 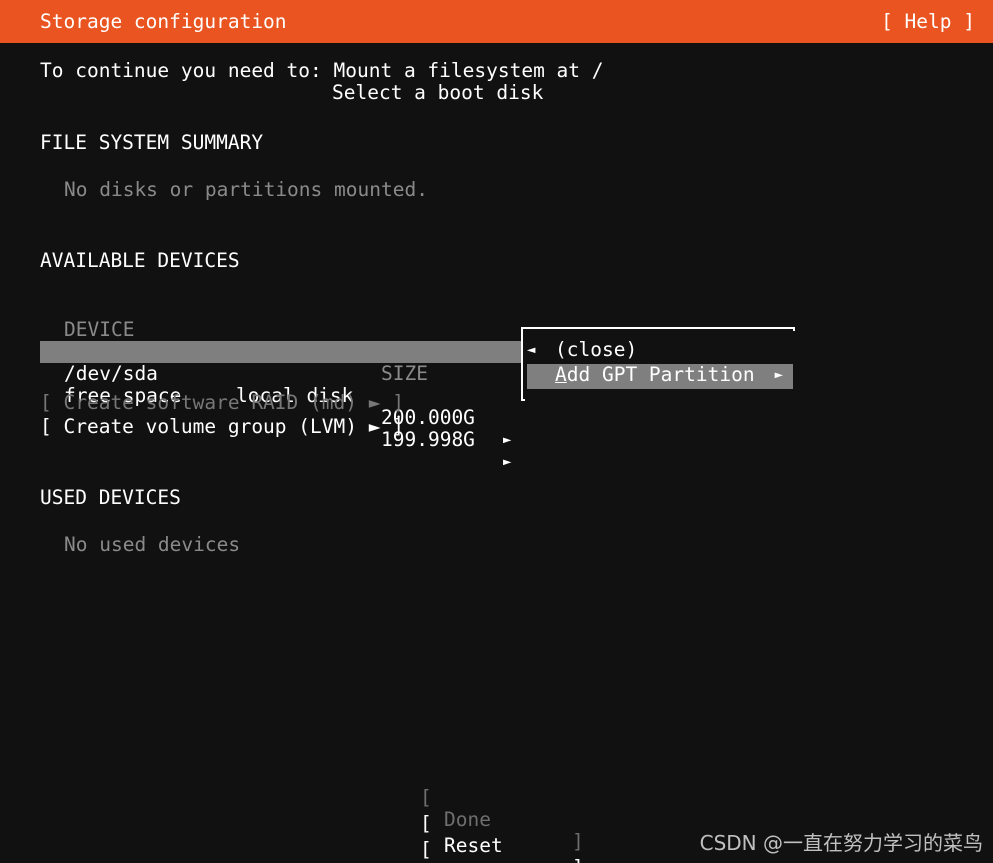 I want to click on back-button: [ Back ], so click(x=455, y=840).